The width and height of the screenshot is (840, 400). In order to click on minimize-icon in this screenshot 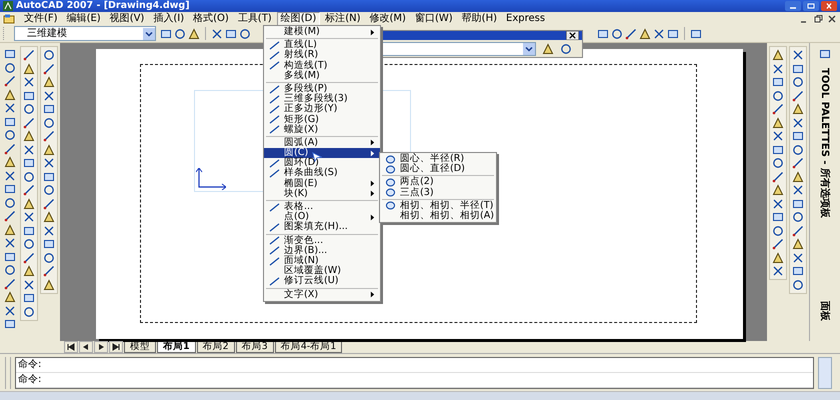, I will do `click(793, 6)`.